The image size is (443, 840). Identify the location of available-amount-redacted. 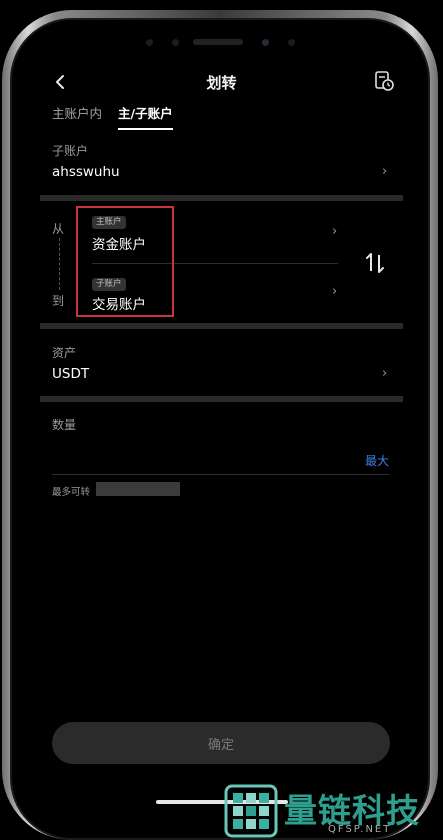
(138, 489).